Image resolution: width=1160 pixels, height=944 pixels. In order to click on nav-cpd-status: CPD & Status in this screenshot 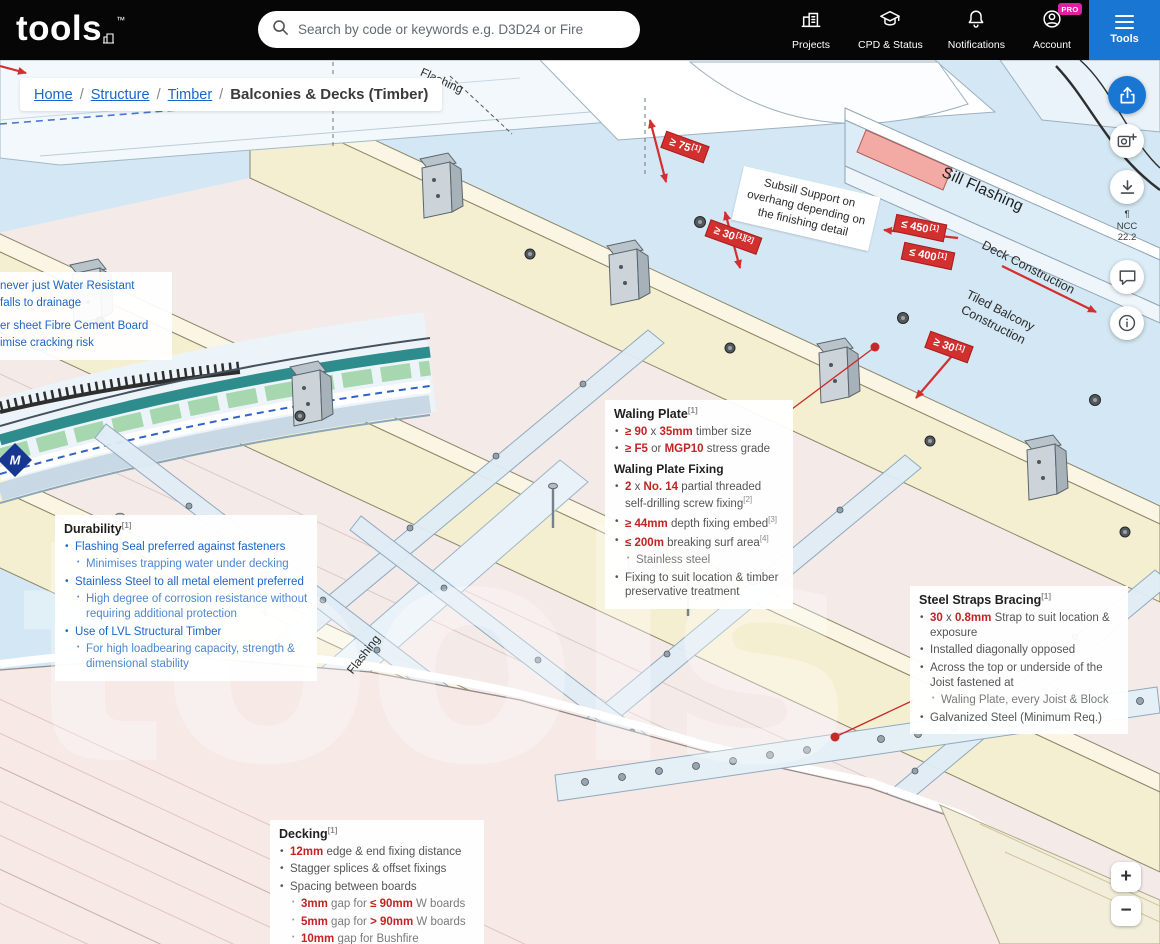, I will do `click(890, 29)`.